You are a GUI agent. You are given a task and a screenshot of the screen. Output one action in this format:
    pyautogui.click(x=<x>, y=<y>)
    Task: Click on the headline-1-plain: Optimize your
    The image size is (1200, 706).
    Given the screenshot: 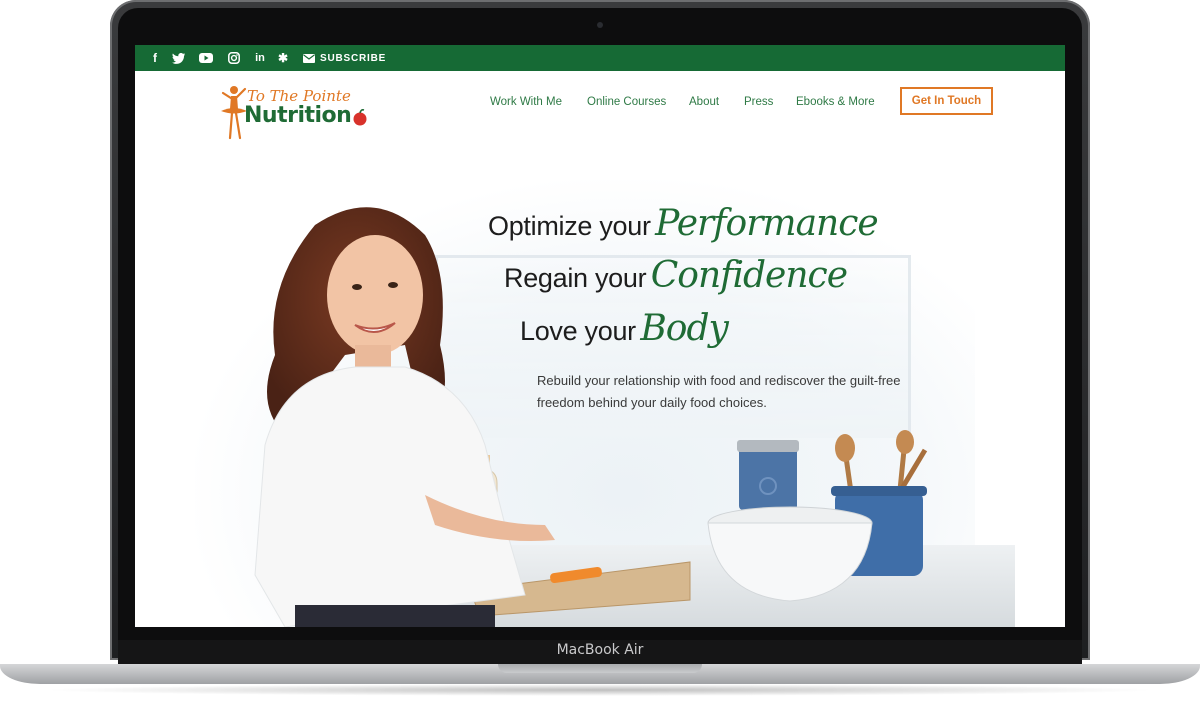 What is the action you would take?
    pyautogui.click(x=569, y=226)
    